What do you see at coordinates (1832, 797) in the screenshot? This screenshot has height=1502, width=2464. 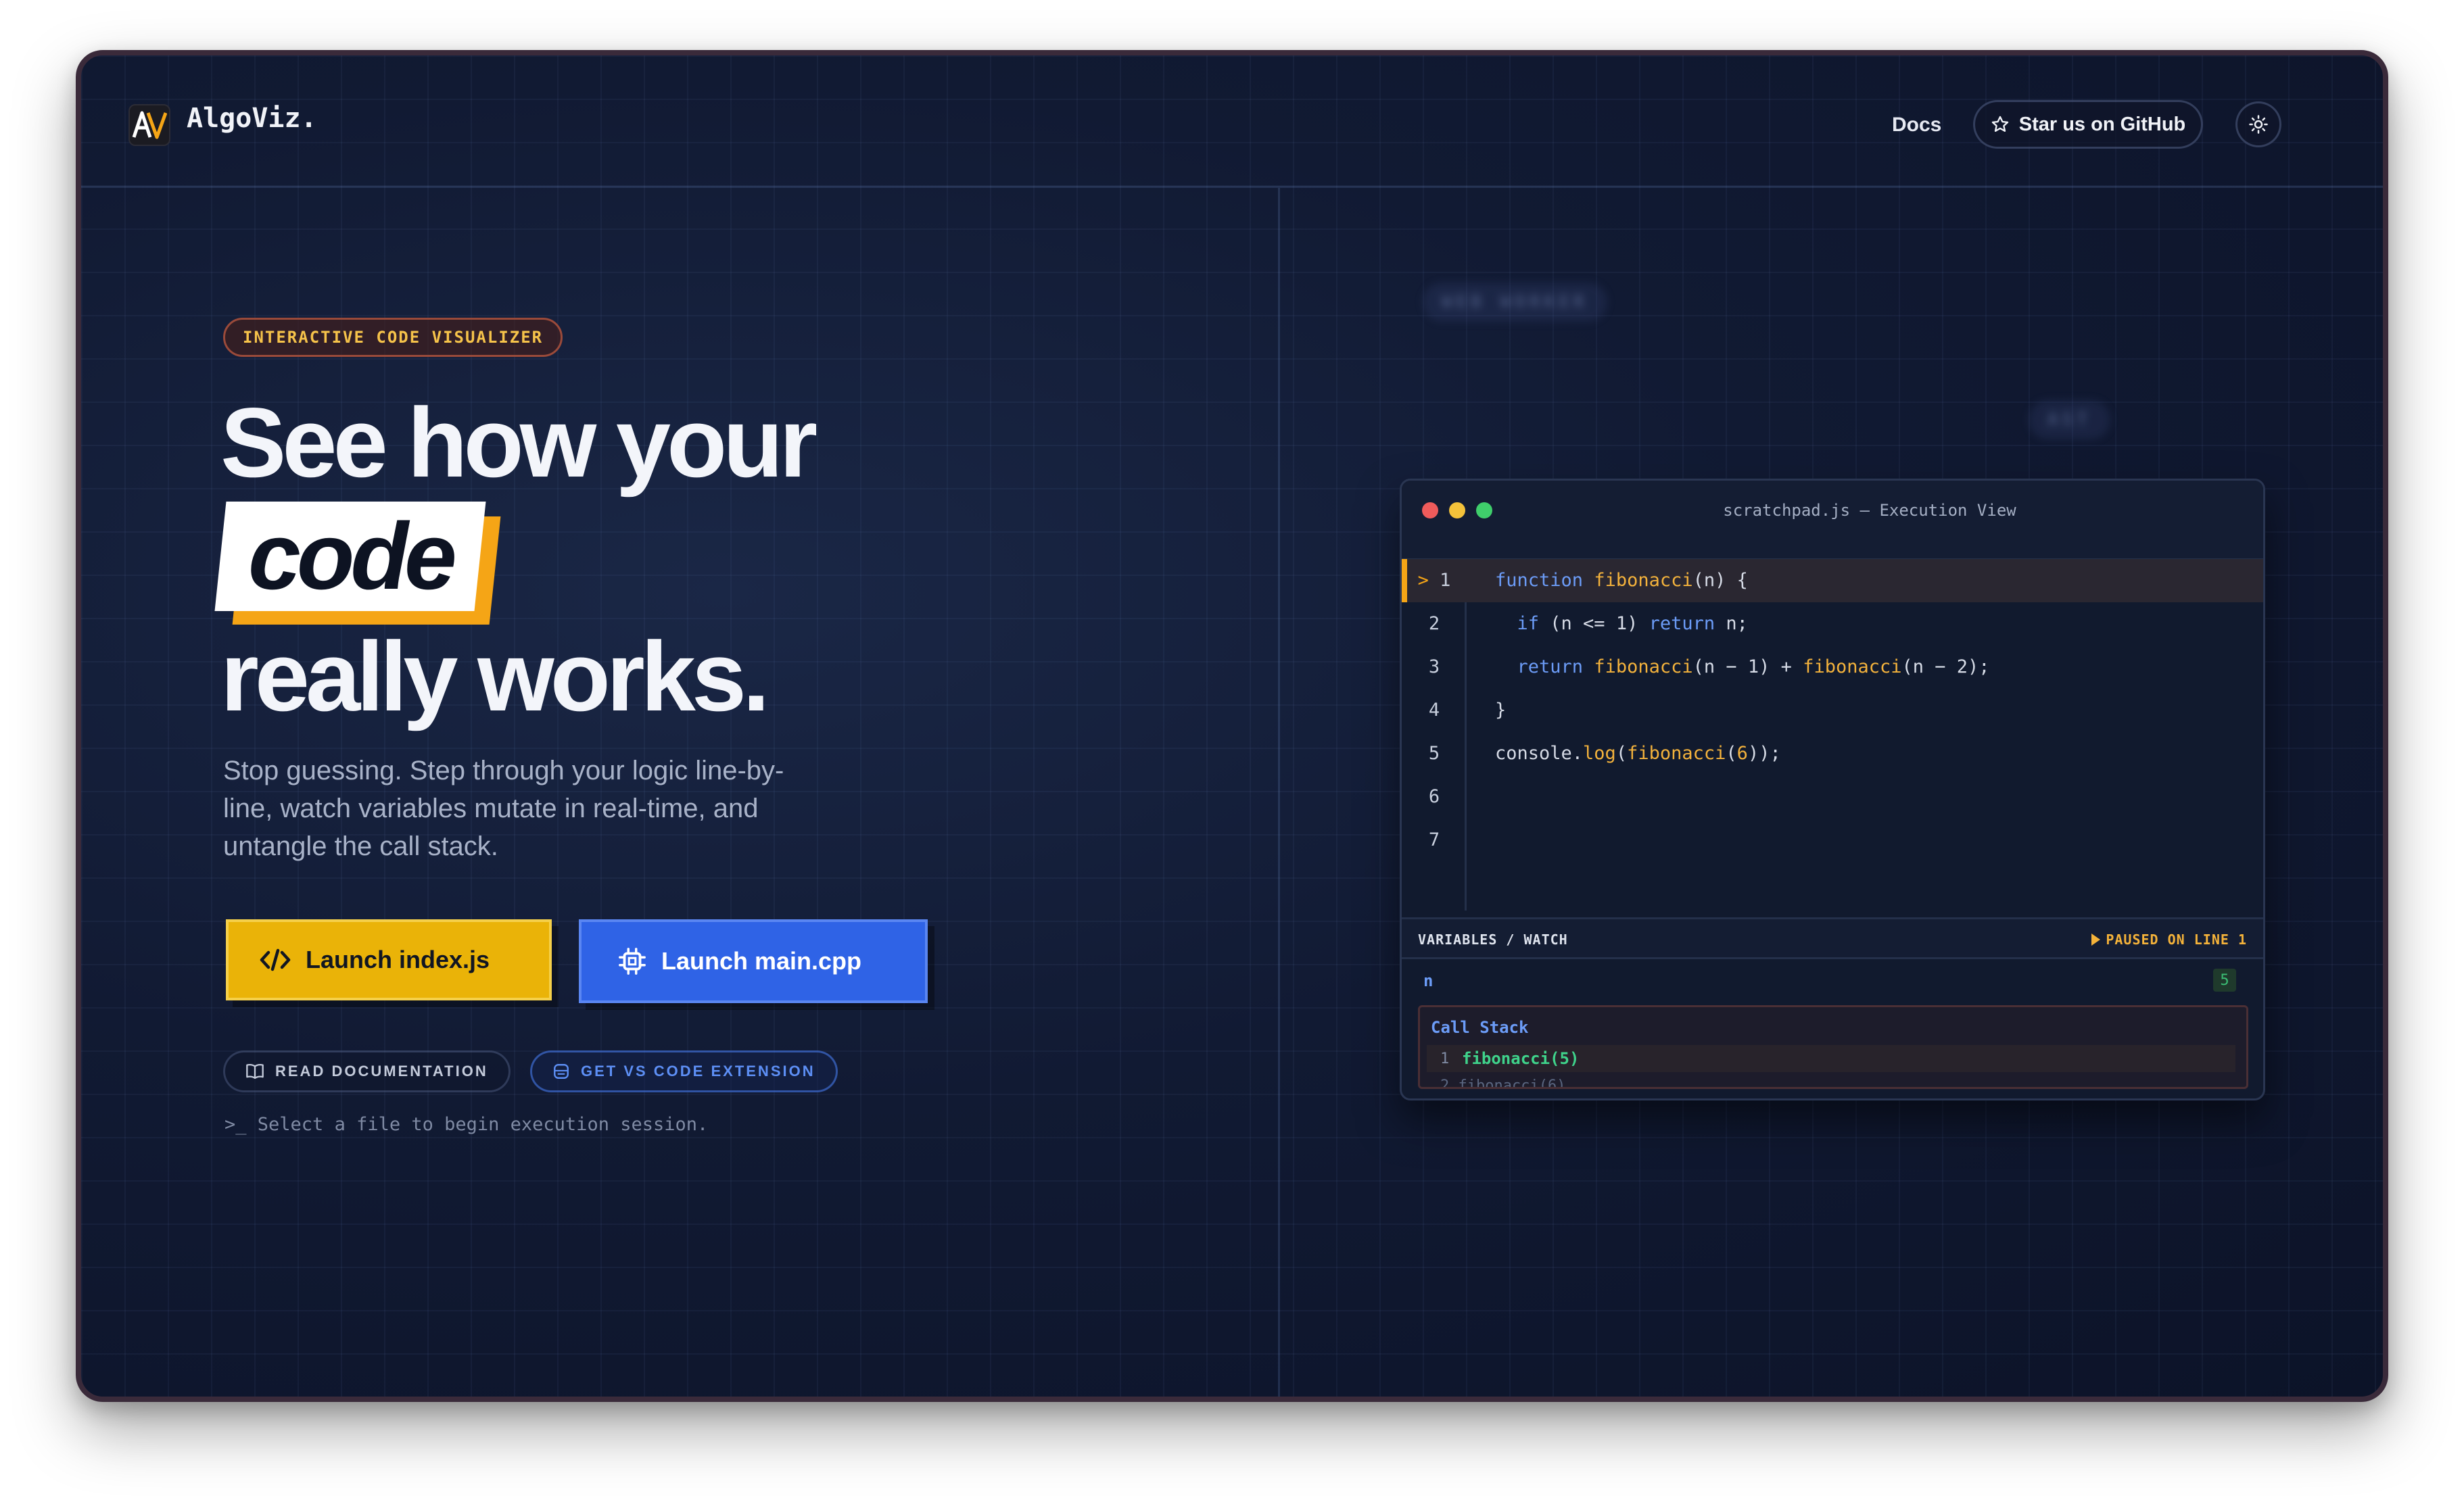 I see `code-line-6: 6` at bounding box center [1832, 797].